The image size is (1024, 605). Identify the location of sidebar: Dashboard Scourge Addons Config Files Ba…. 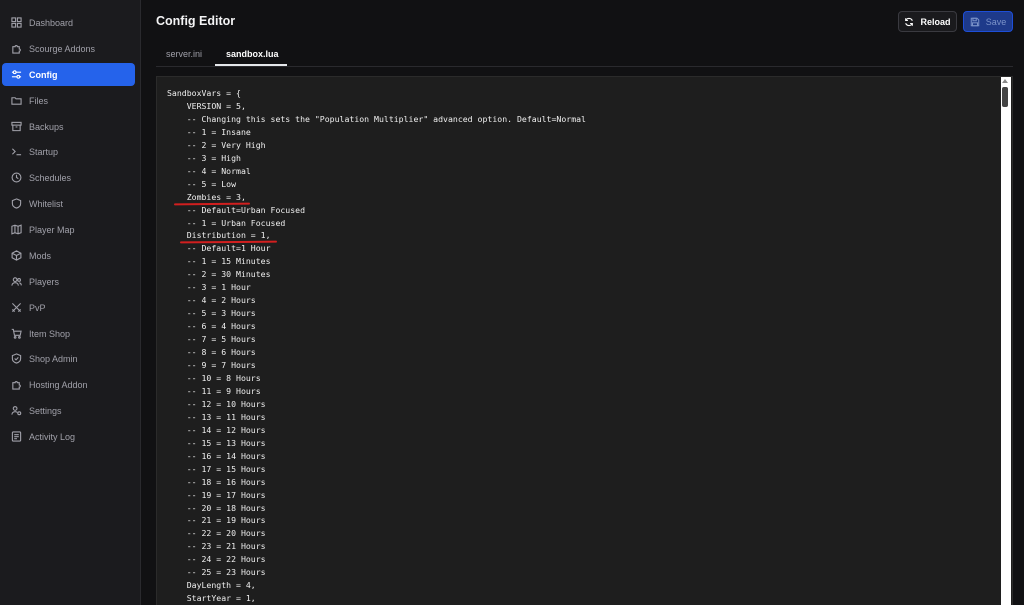
(70, 302).